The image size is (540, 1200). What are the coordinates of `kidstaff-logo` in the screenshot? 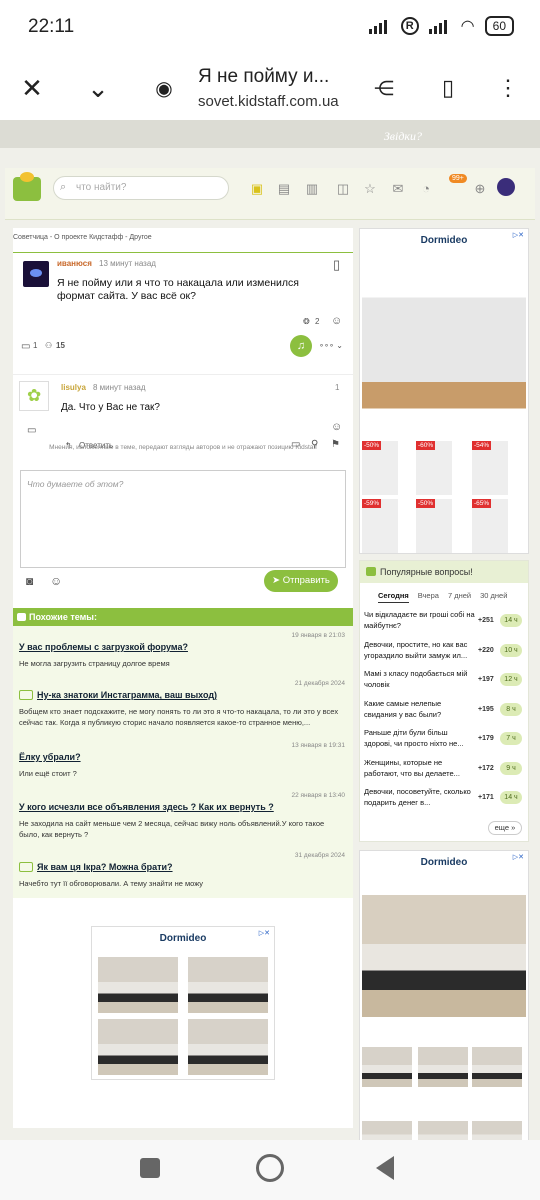 It's located at (27, 186).